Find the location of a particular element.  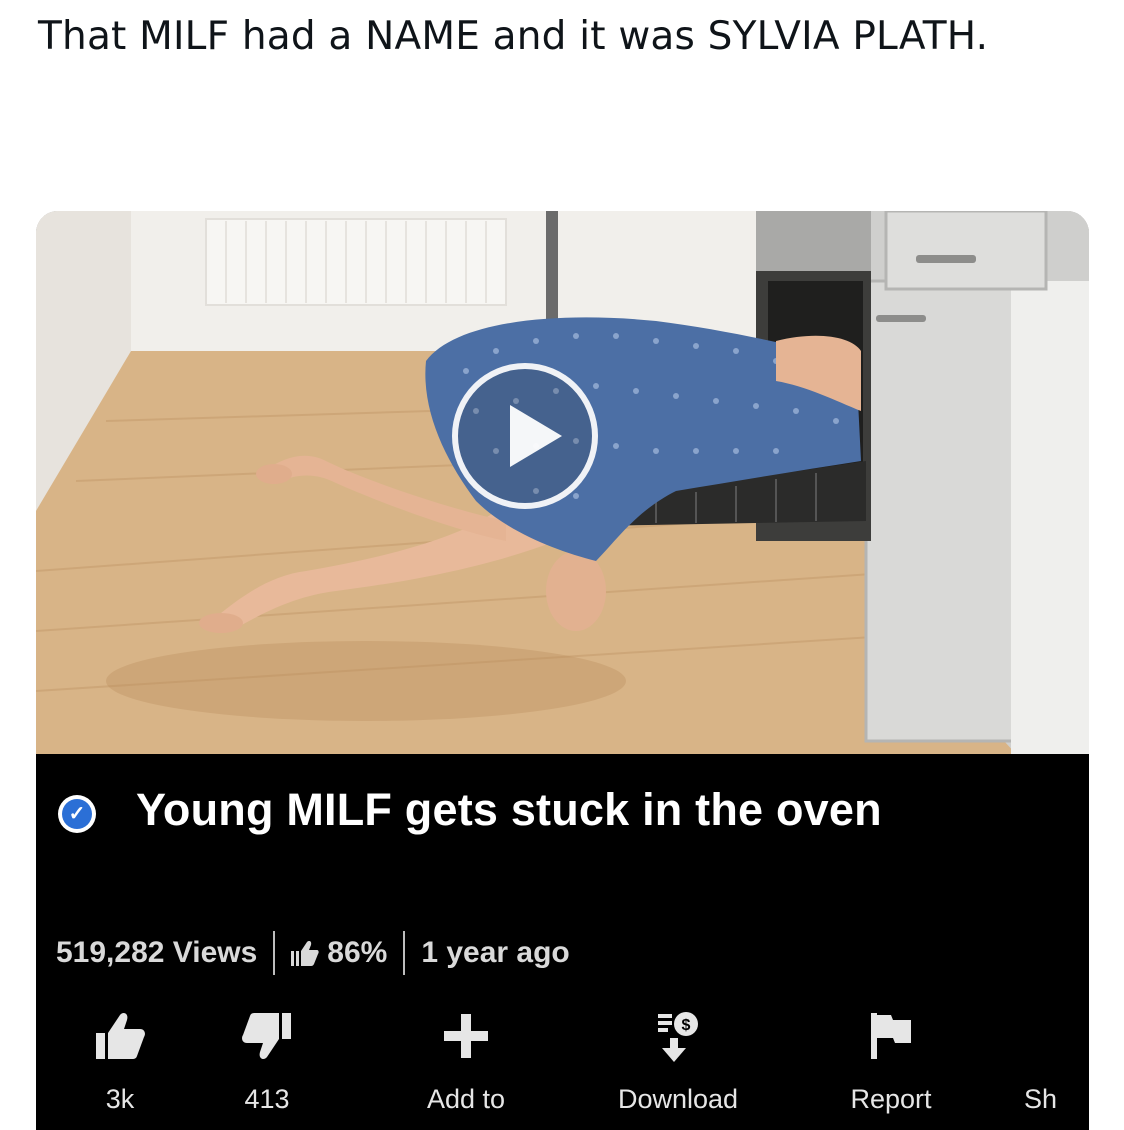

add-to-button: Add to is located at coordinates (466, 1059).